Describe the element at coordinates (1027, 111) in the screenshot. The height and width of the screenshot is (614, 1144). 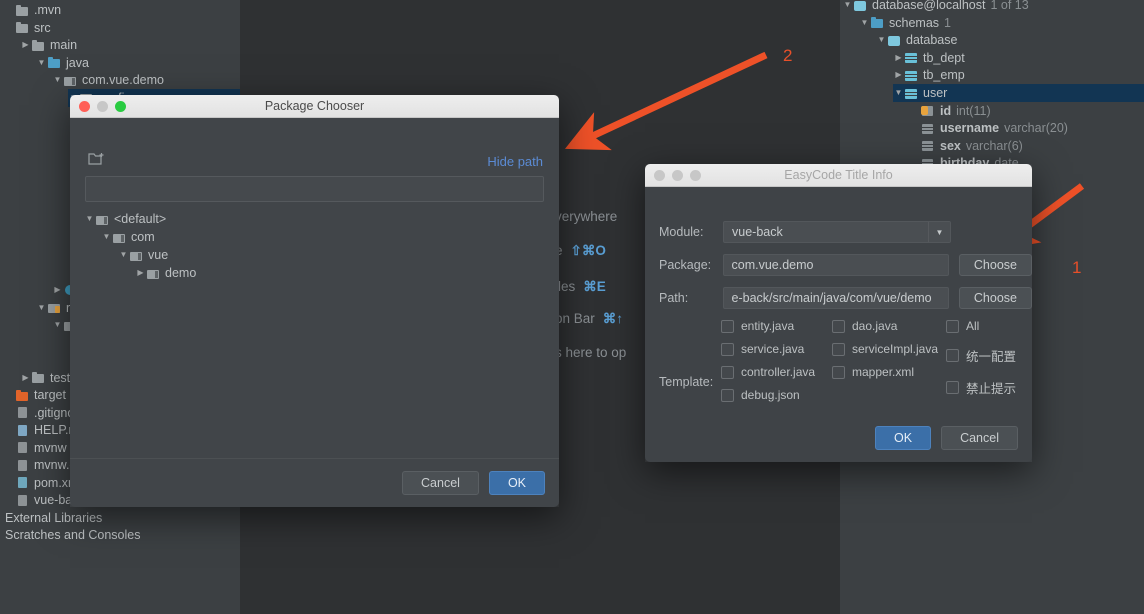
I see `database-tree-row: id int(11)` at that location.